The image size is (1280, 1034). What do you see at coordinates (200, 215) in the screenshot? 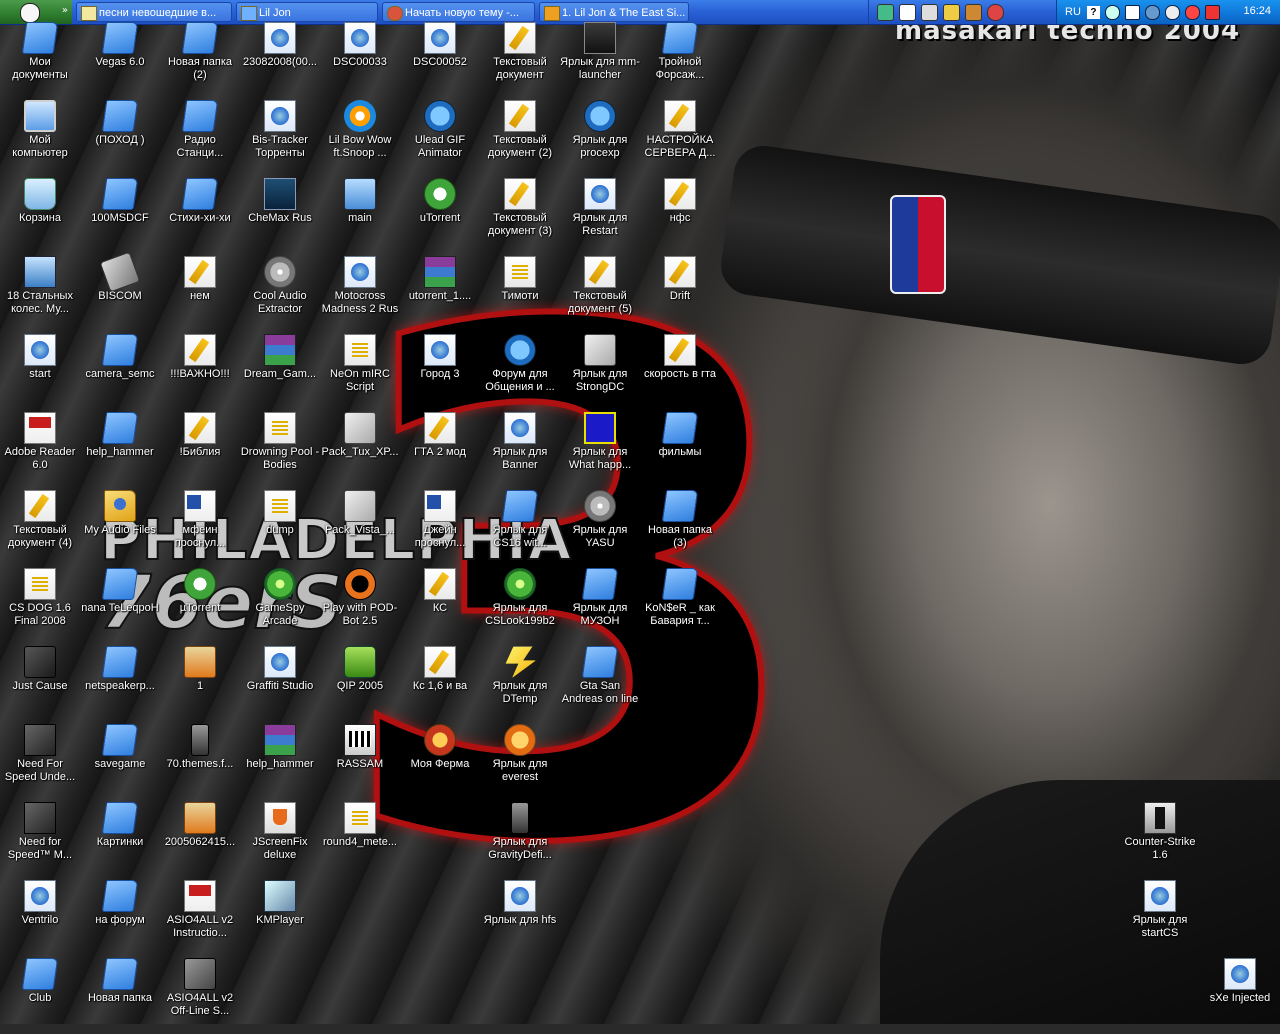
I see `desktop-icon: Стихи-хи-хи` at bounding box center [200, 215].